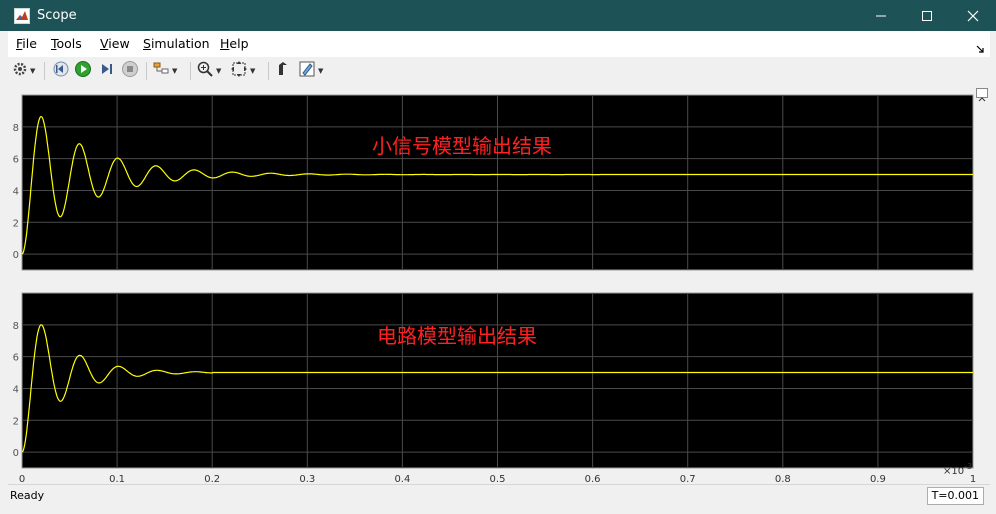 The height and width of the screenshot is (514, 996). I want to click on cursor-measure-button, so click(283, 71).